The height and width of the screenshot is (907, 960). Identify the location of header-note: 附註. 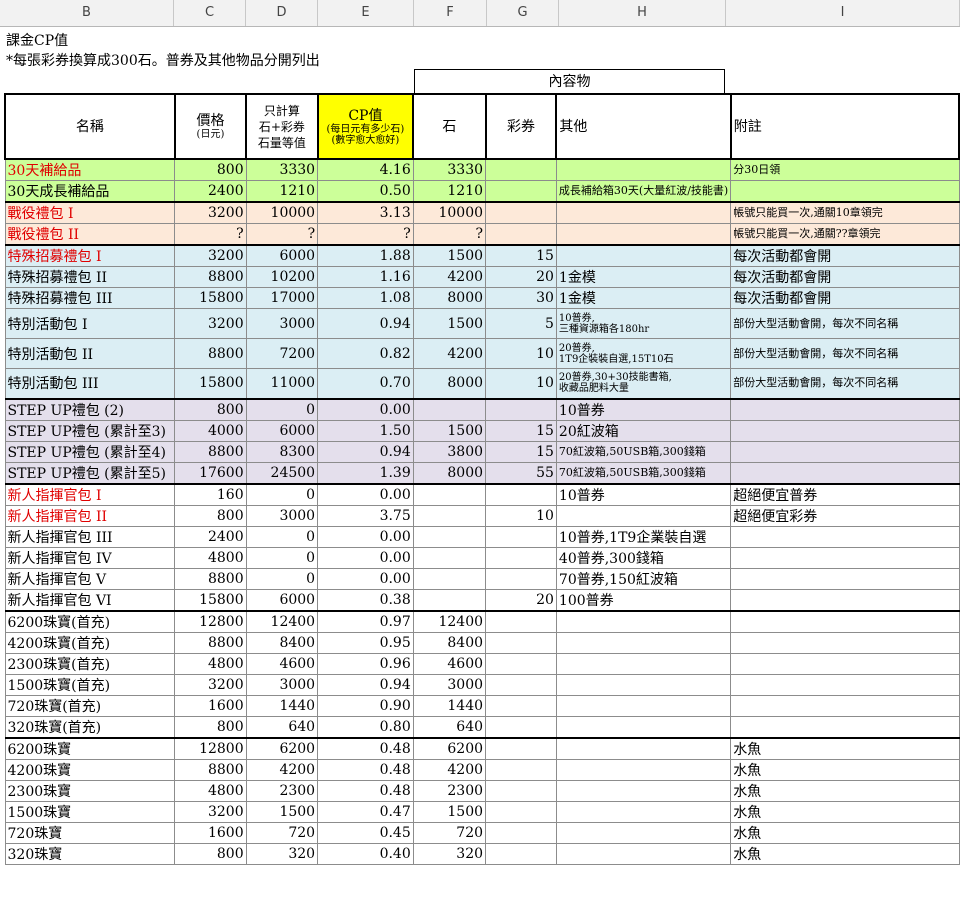
(844, 126).